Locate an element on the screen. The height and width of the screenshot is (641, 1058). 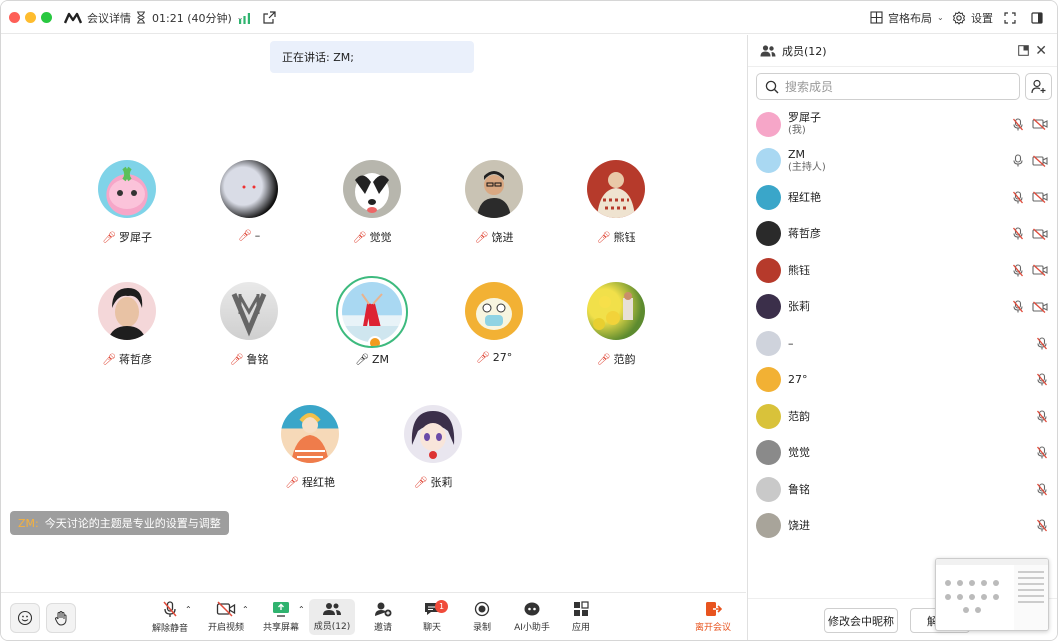
share-link-button is located at coordinates (269, 17).